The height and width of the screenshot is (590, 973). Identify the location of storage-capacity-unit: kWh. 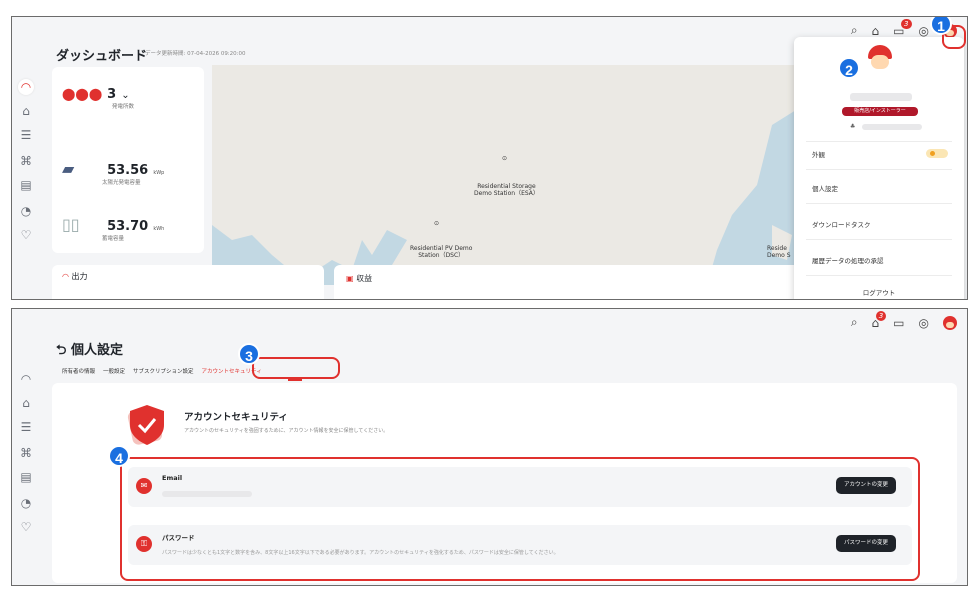
(159, 229).